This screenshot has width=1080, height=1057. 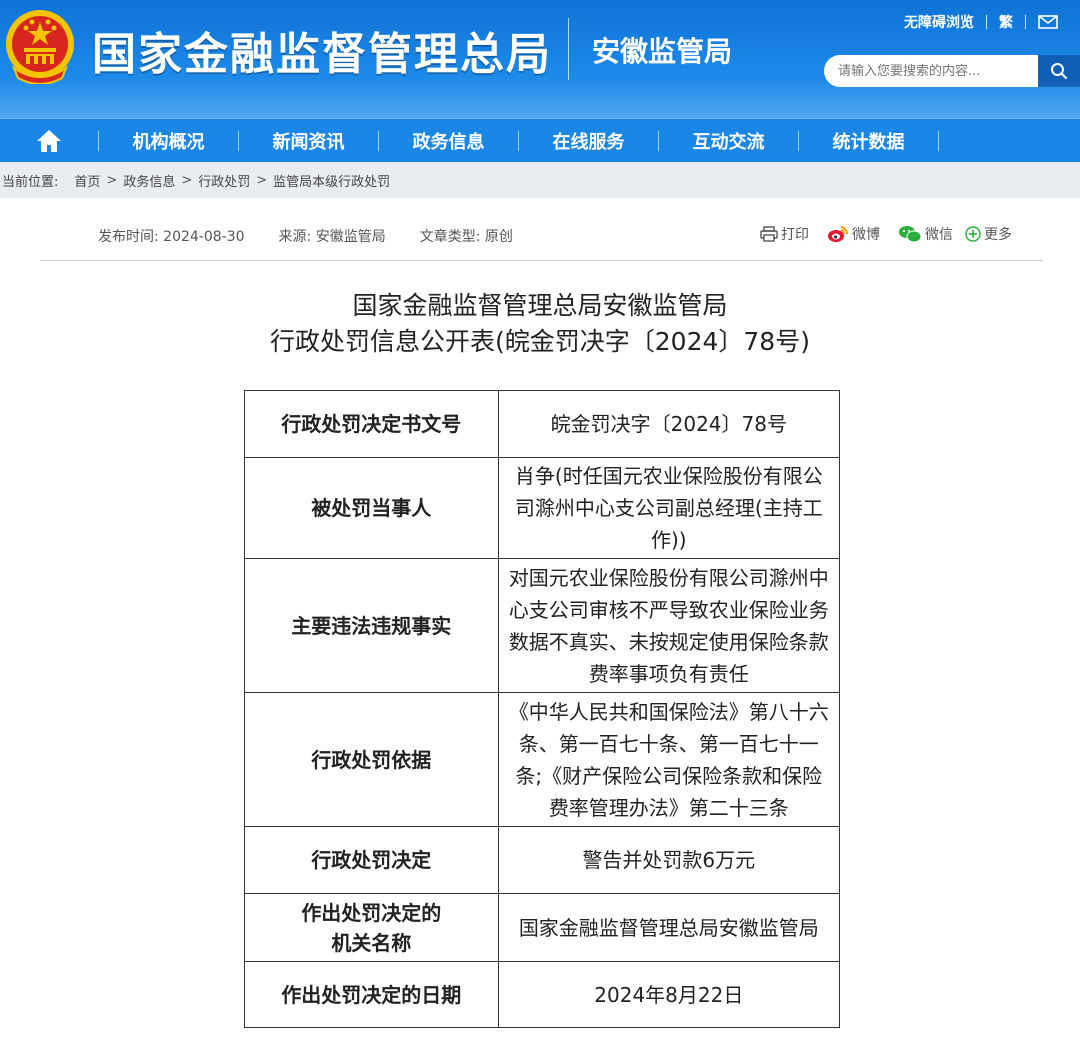 What do you see at coordinates (30, 182) in the screenshot?
I see `breadcrumb-label: 当前位置:` at bounding box center [30, 182].